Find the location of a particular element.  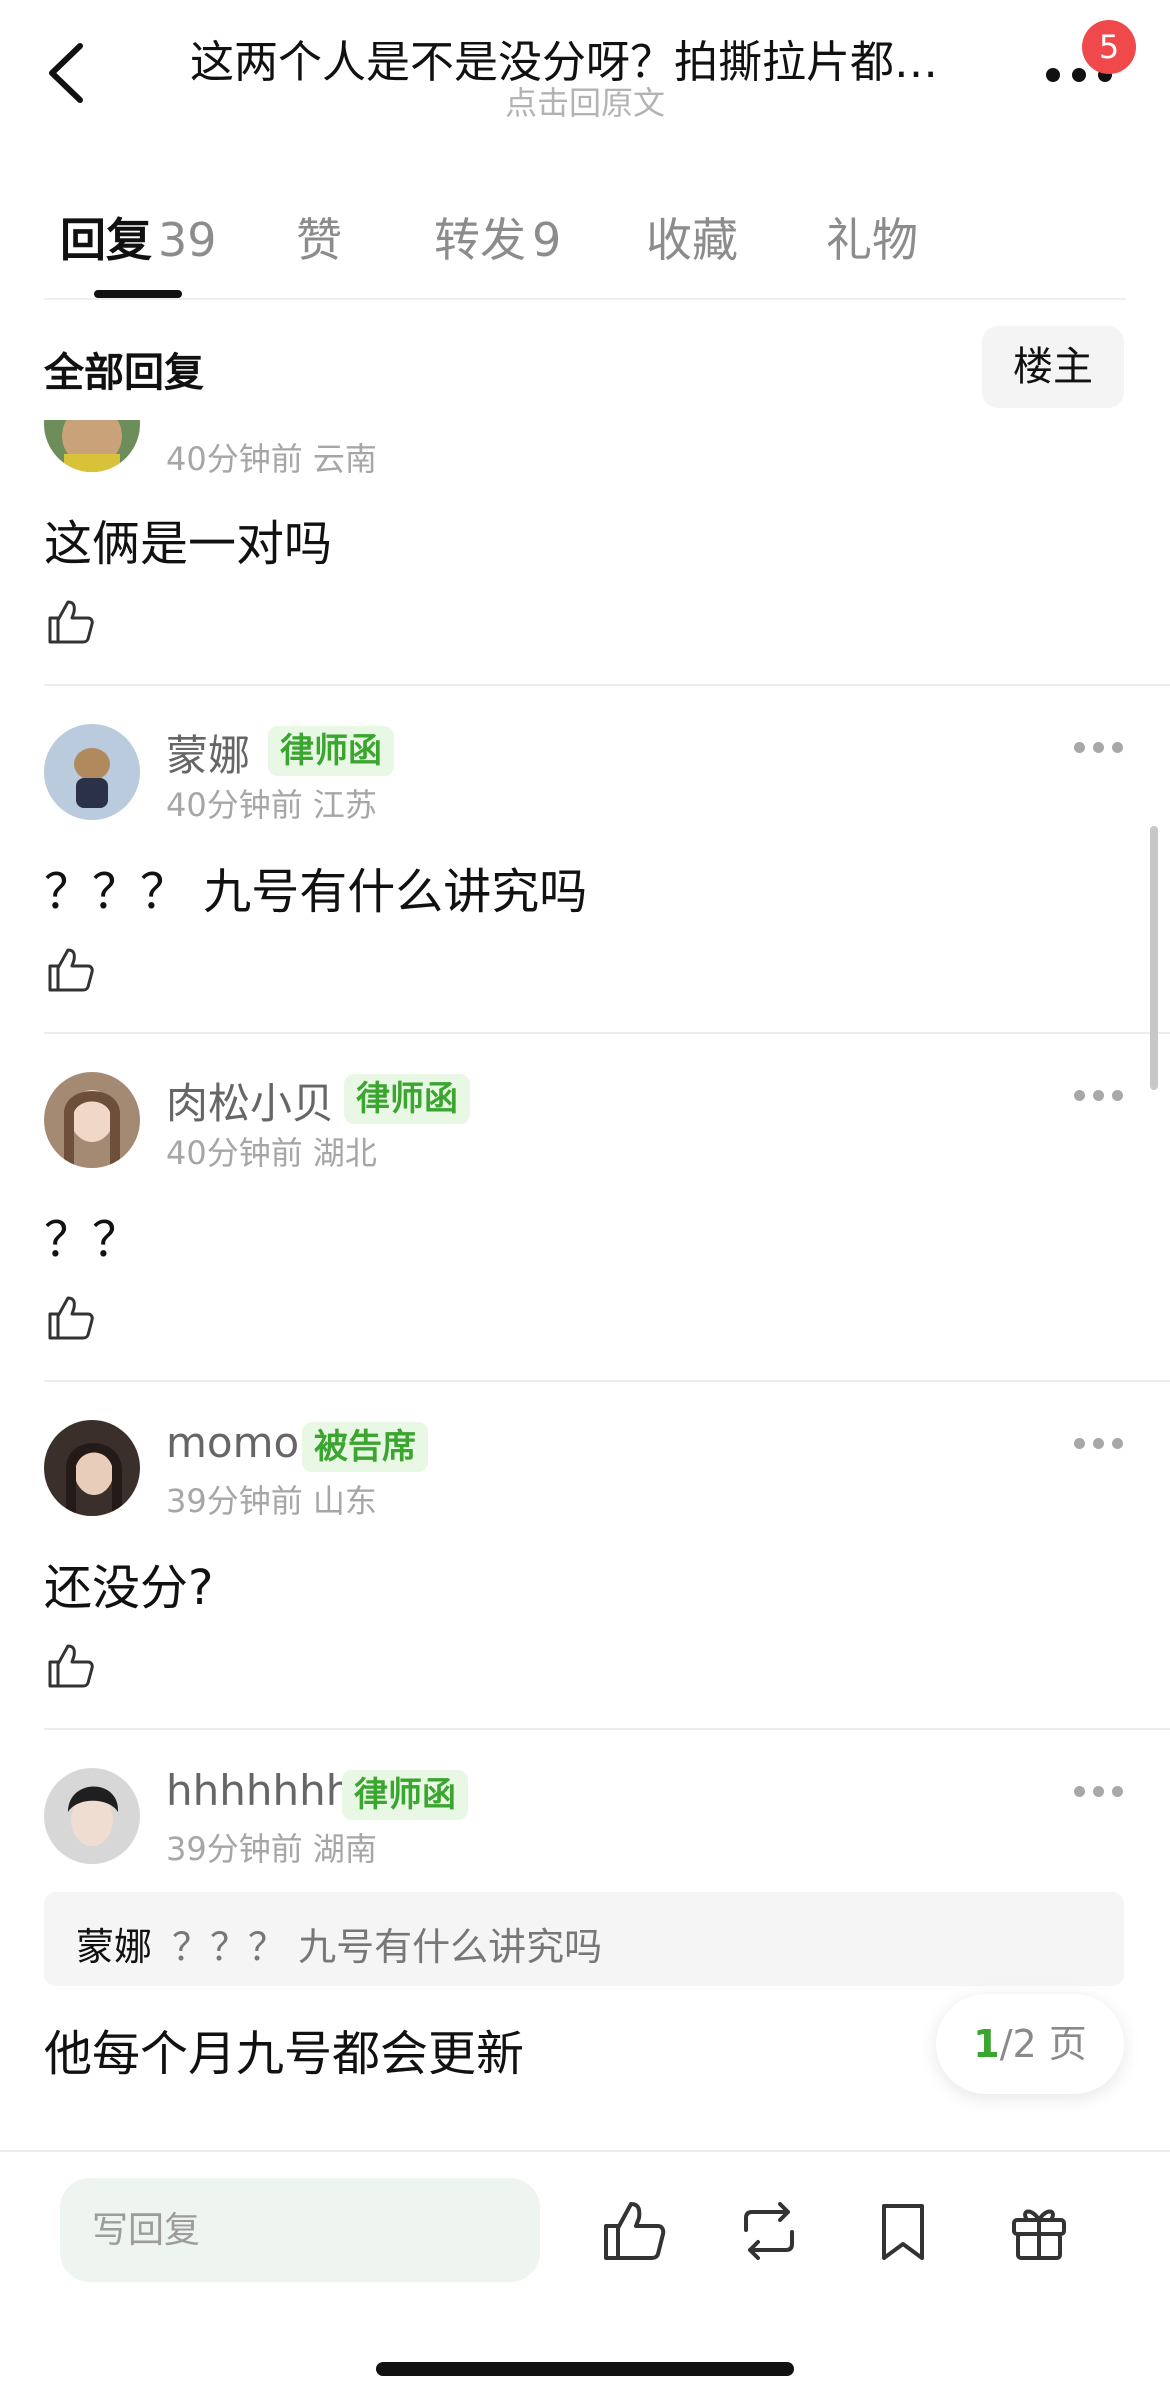

tab-count: 9 is located at coordinates (547, 240).